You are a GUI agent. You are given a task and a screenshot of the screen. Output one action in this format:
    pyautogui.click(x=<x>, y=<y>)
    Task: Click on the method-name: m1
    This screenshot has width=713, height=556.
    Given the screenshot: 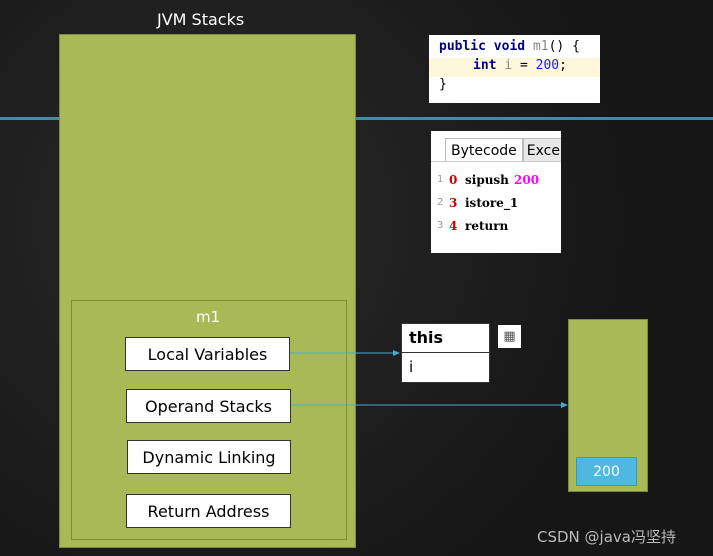 What is the action you would take?
    pyautogui.click(x=540, y=46)
    